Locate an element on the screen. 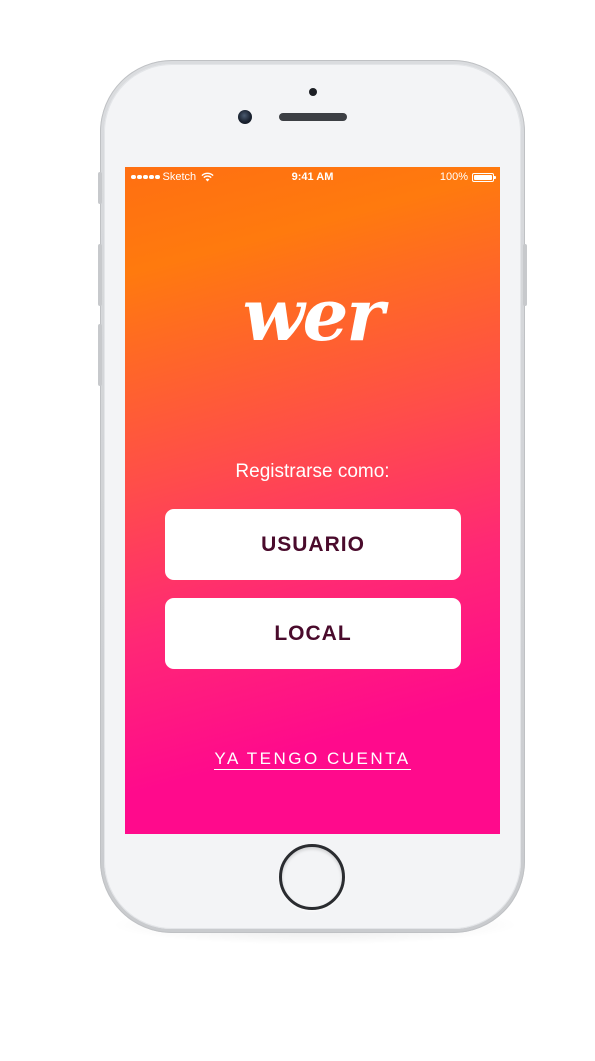 The width and height of the screenshot is (595, 1061). status-bar: Sketch 9:41 AM 100% is located at coordinates (312, 177).